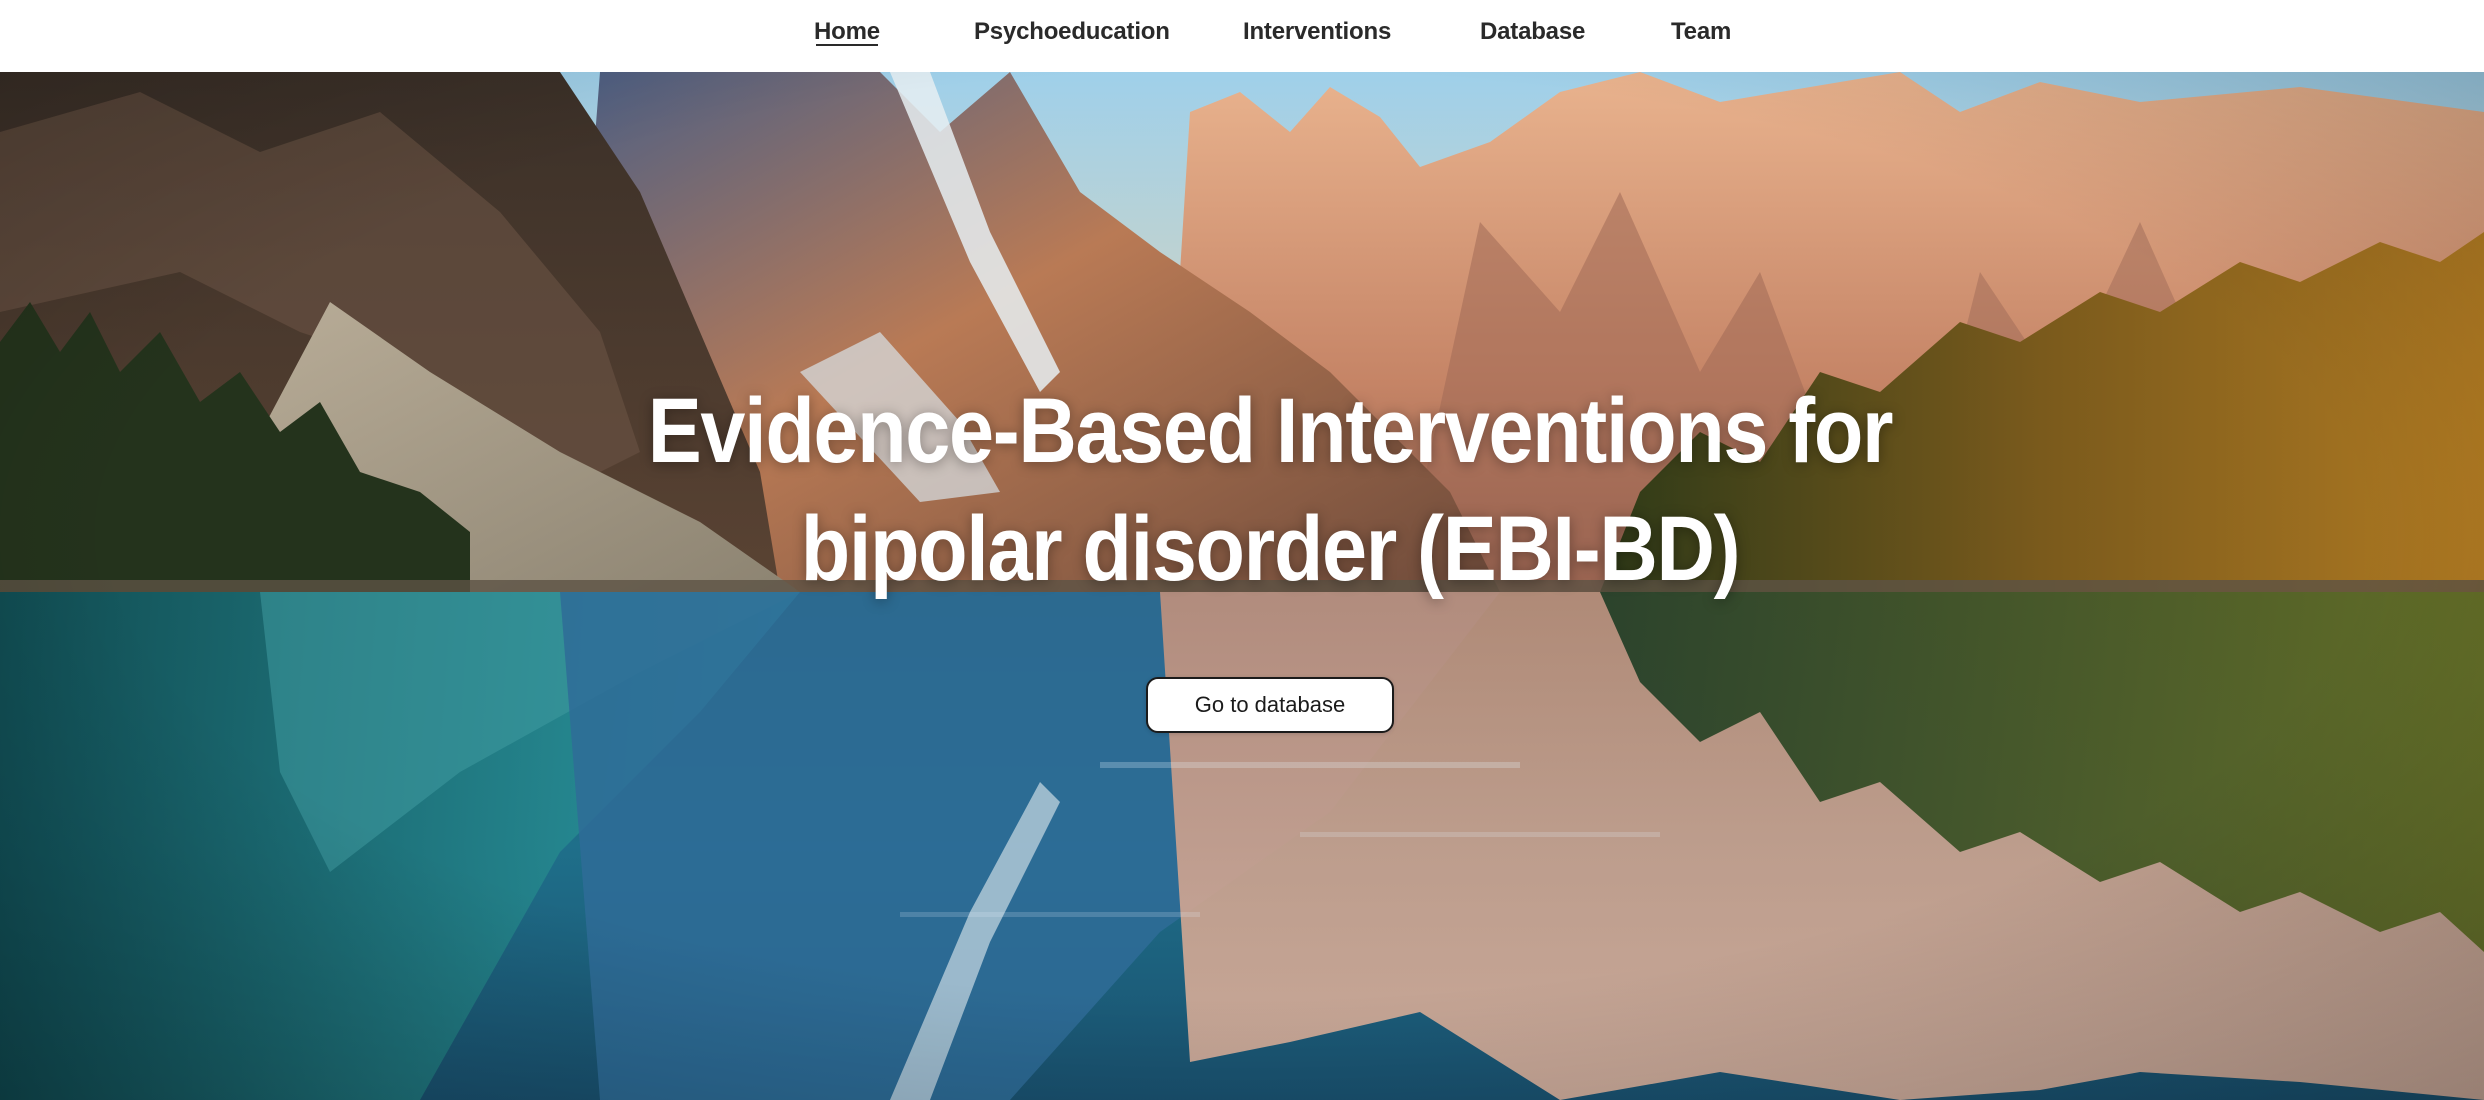 The image size is (2484, 1100). I want to click on nav-interventions-link: Interventions, so click(1317, 33).